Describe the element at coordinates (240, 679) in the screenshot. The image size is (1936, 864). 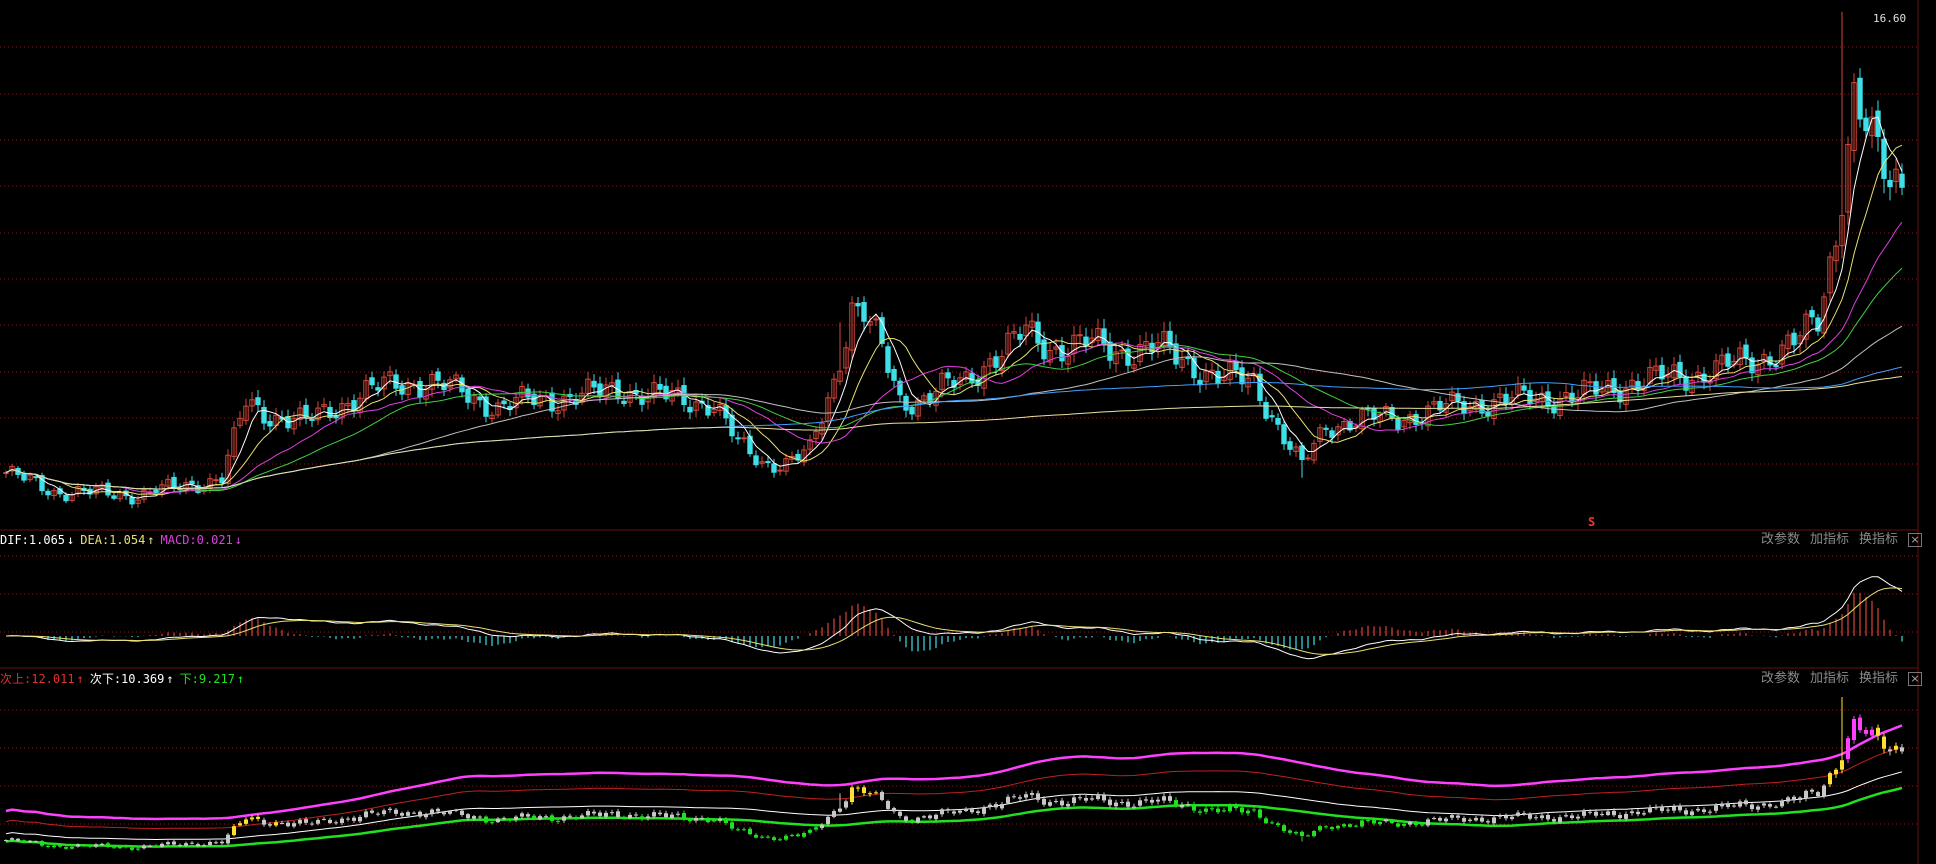
I see `bottom-band-arrow: ↑` at that location.